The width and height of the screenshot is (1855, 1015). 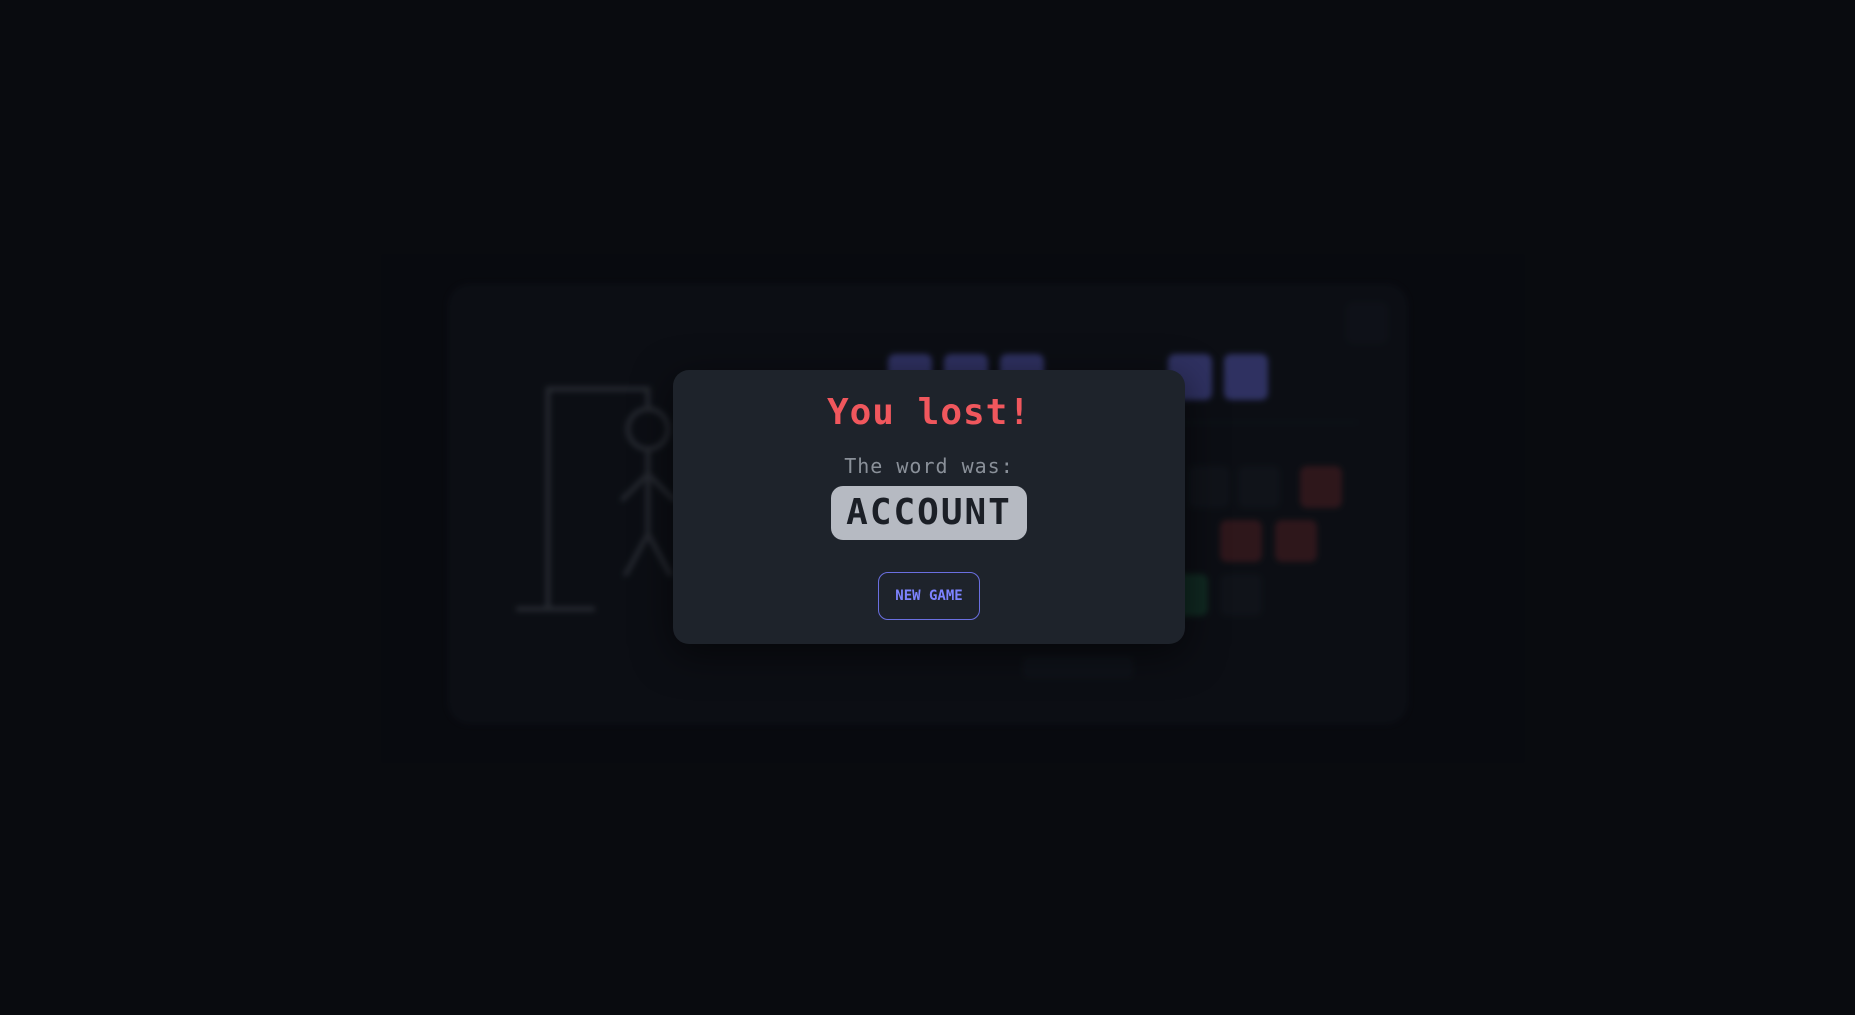 I want to click on new-game-button: NEW GAME, so click(x=929, y=596).